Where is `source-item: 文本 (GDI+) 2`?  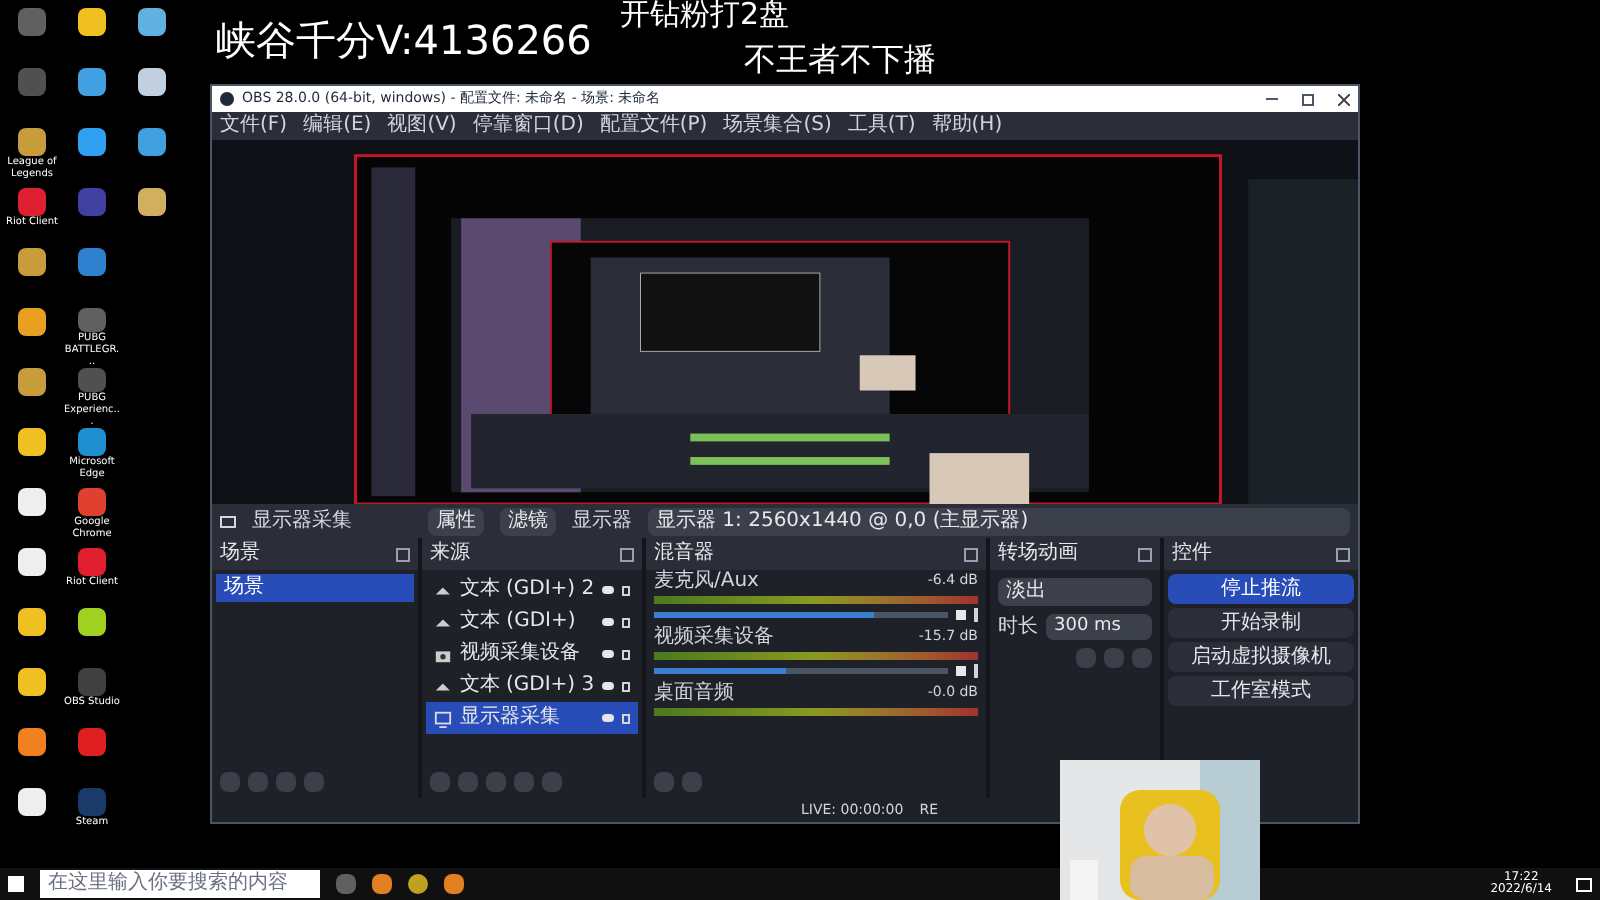 source-item: 文本 (GDI+) 2 is located at coordinates (532, 590).